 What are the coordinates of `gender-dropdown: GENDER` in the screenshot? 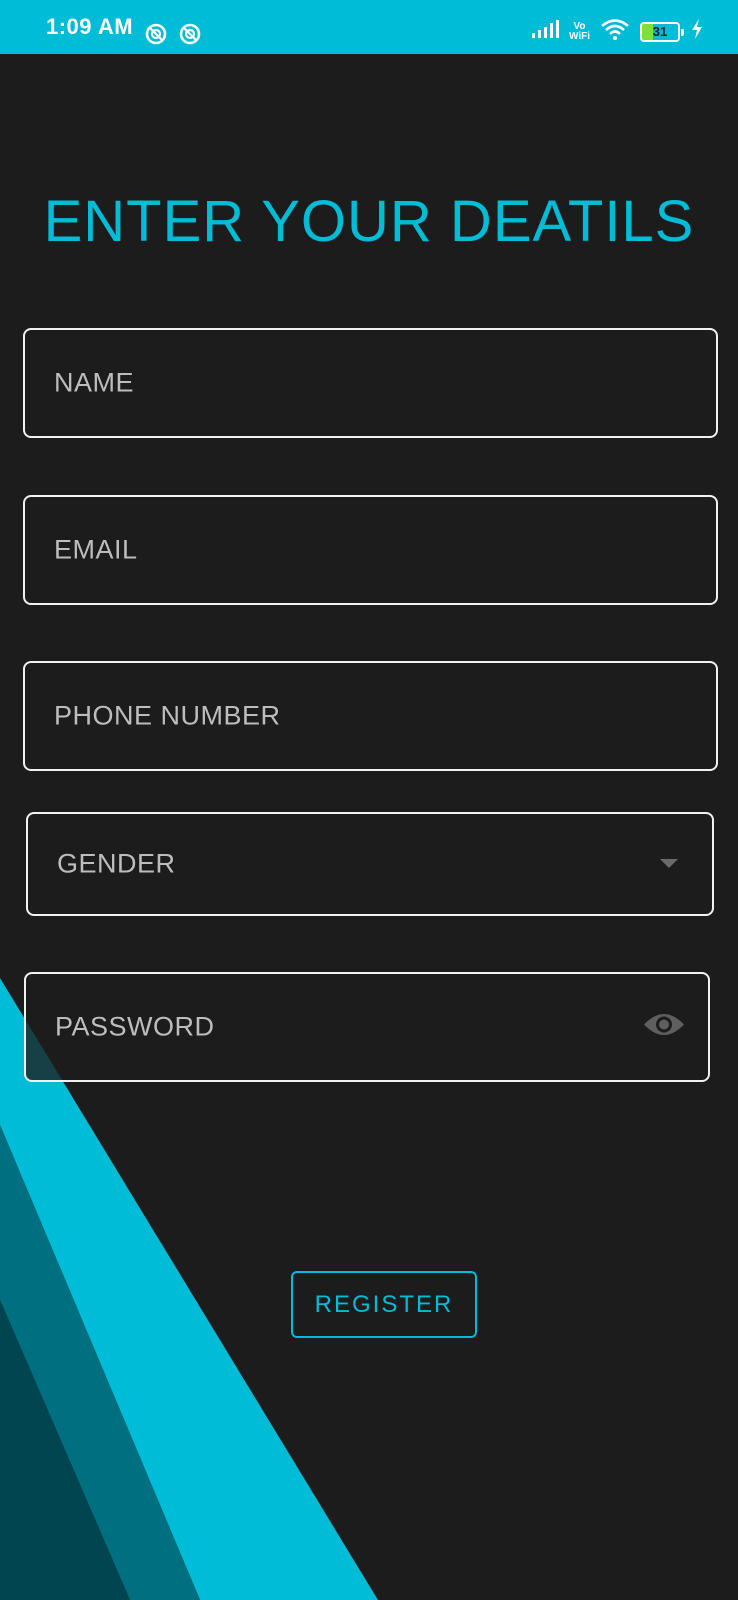 It's located at (370, 864).